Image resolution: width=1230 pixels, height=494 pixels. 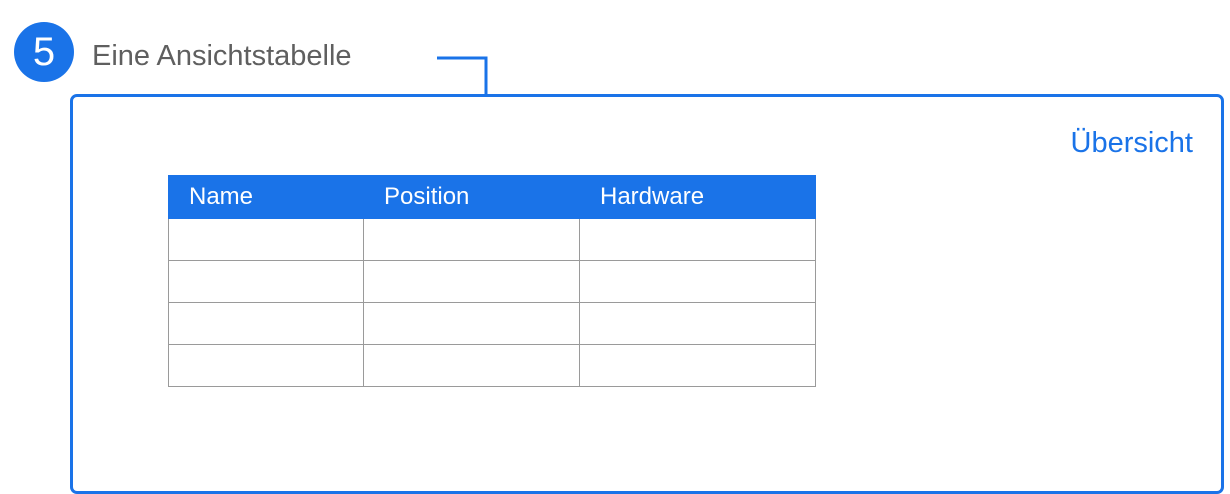 I want to click on column-header-name: Name, so click(x=266, y=197).